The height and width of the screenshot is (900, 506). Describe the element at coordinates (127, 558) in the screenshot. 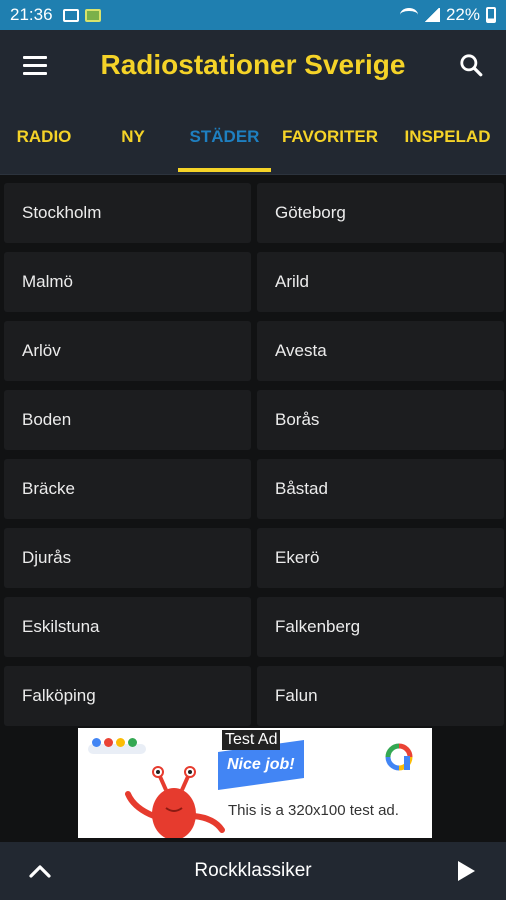

I see `city-item: Djurås` at that location.